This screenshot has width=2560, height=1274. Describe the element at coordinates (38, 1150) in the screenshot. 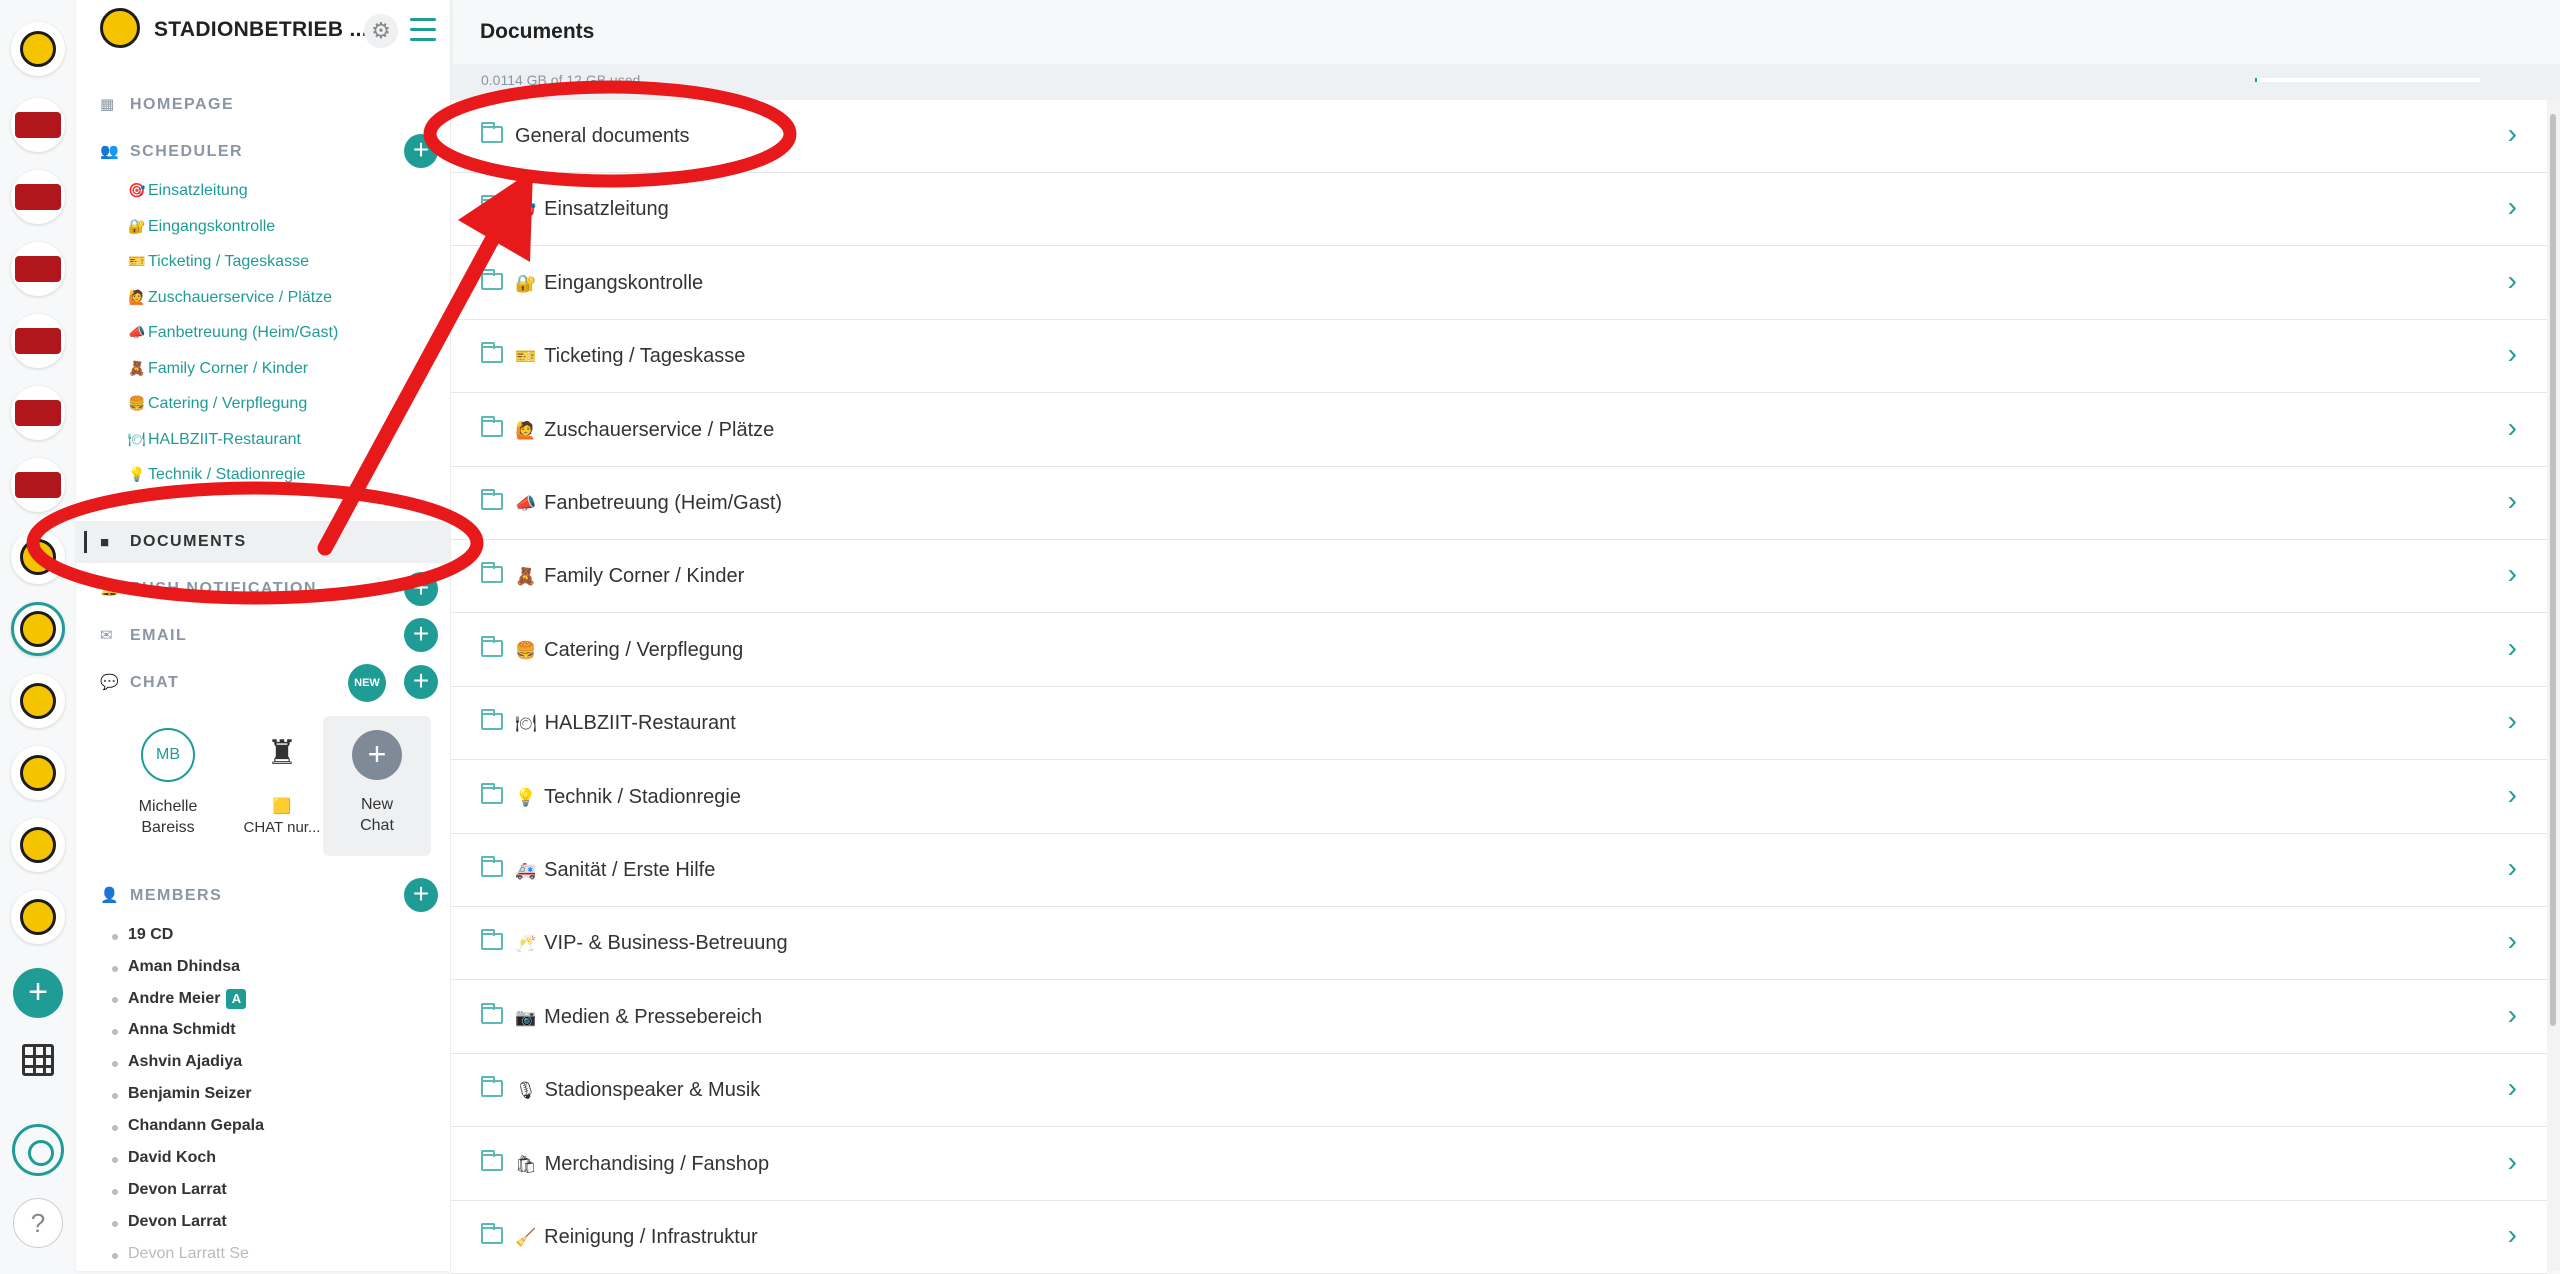

I see `orbit-icon` at that location.